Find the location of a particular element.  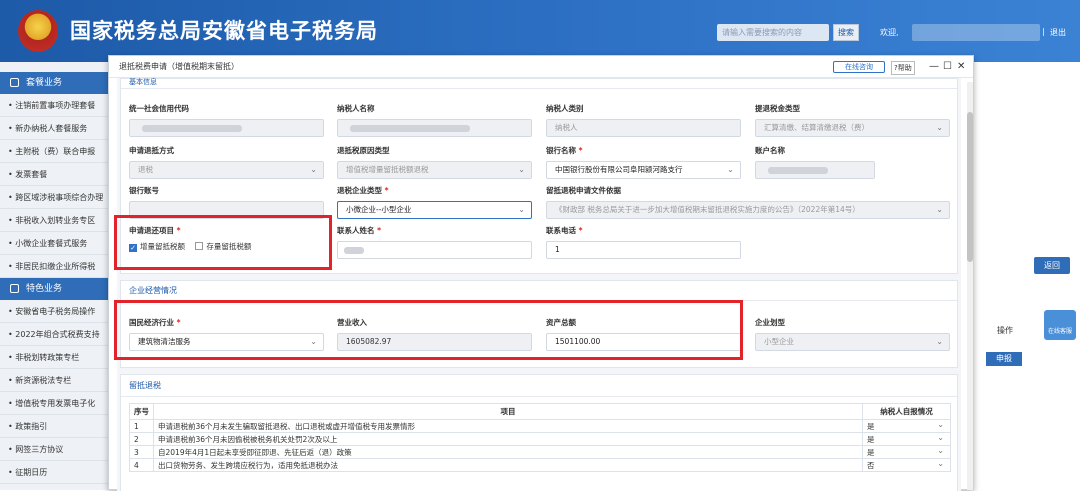

sidebar-item: • 跨区域涉税事项综合办理 is located at coordinates (54, 197).